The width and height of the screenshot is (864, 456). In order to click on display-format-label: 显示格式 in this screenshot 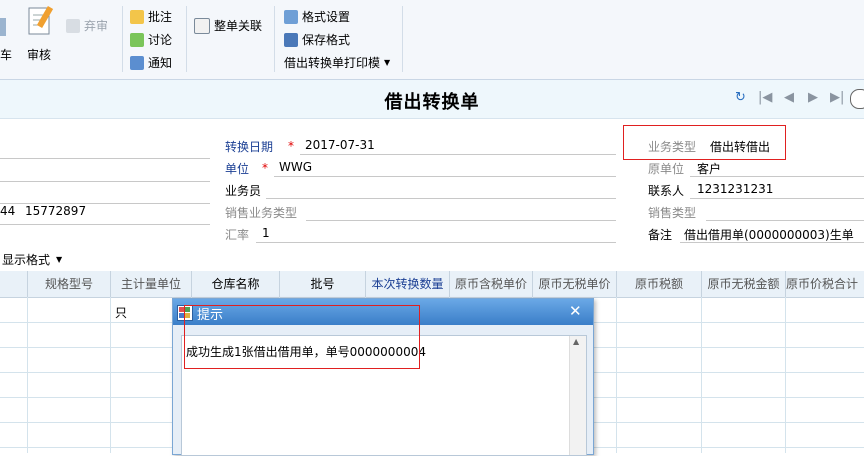, I will do `click(26, 260)`.